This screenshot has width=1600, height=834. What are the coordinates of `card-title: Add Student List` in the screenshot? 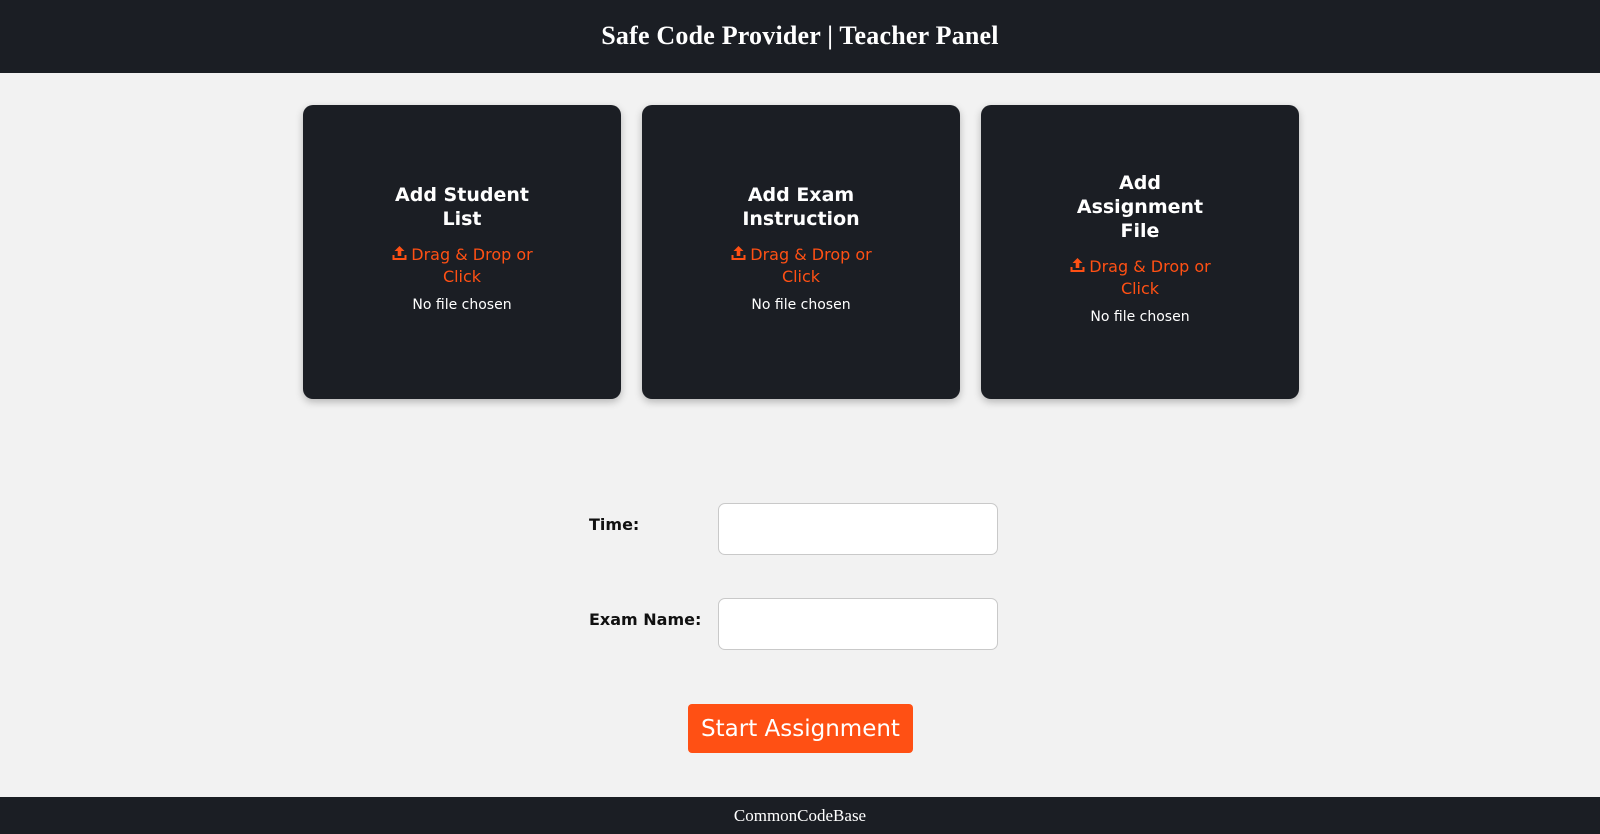 It's located at (462, 207).